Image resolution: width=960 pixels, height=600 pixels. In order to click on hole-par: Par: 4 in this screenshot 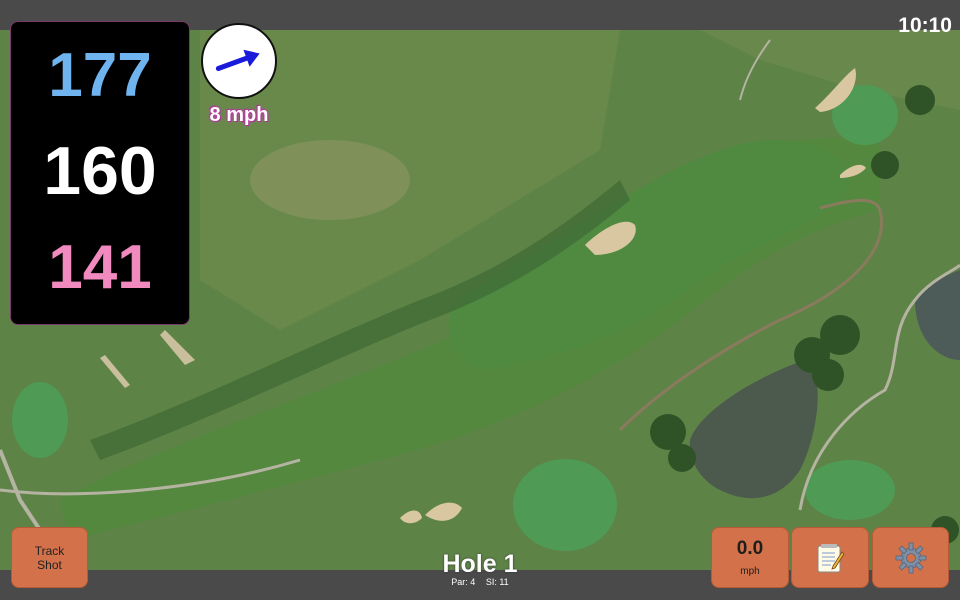, I will do `click(463, 582)`.